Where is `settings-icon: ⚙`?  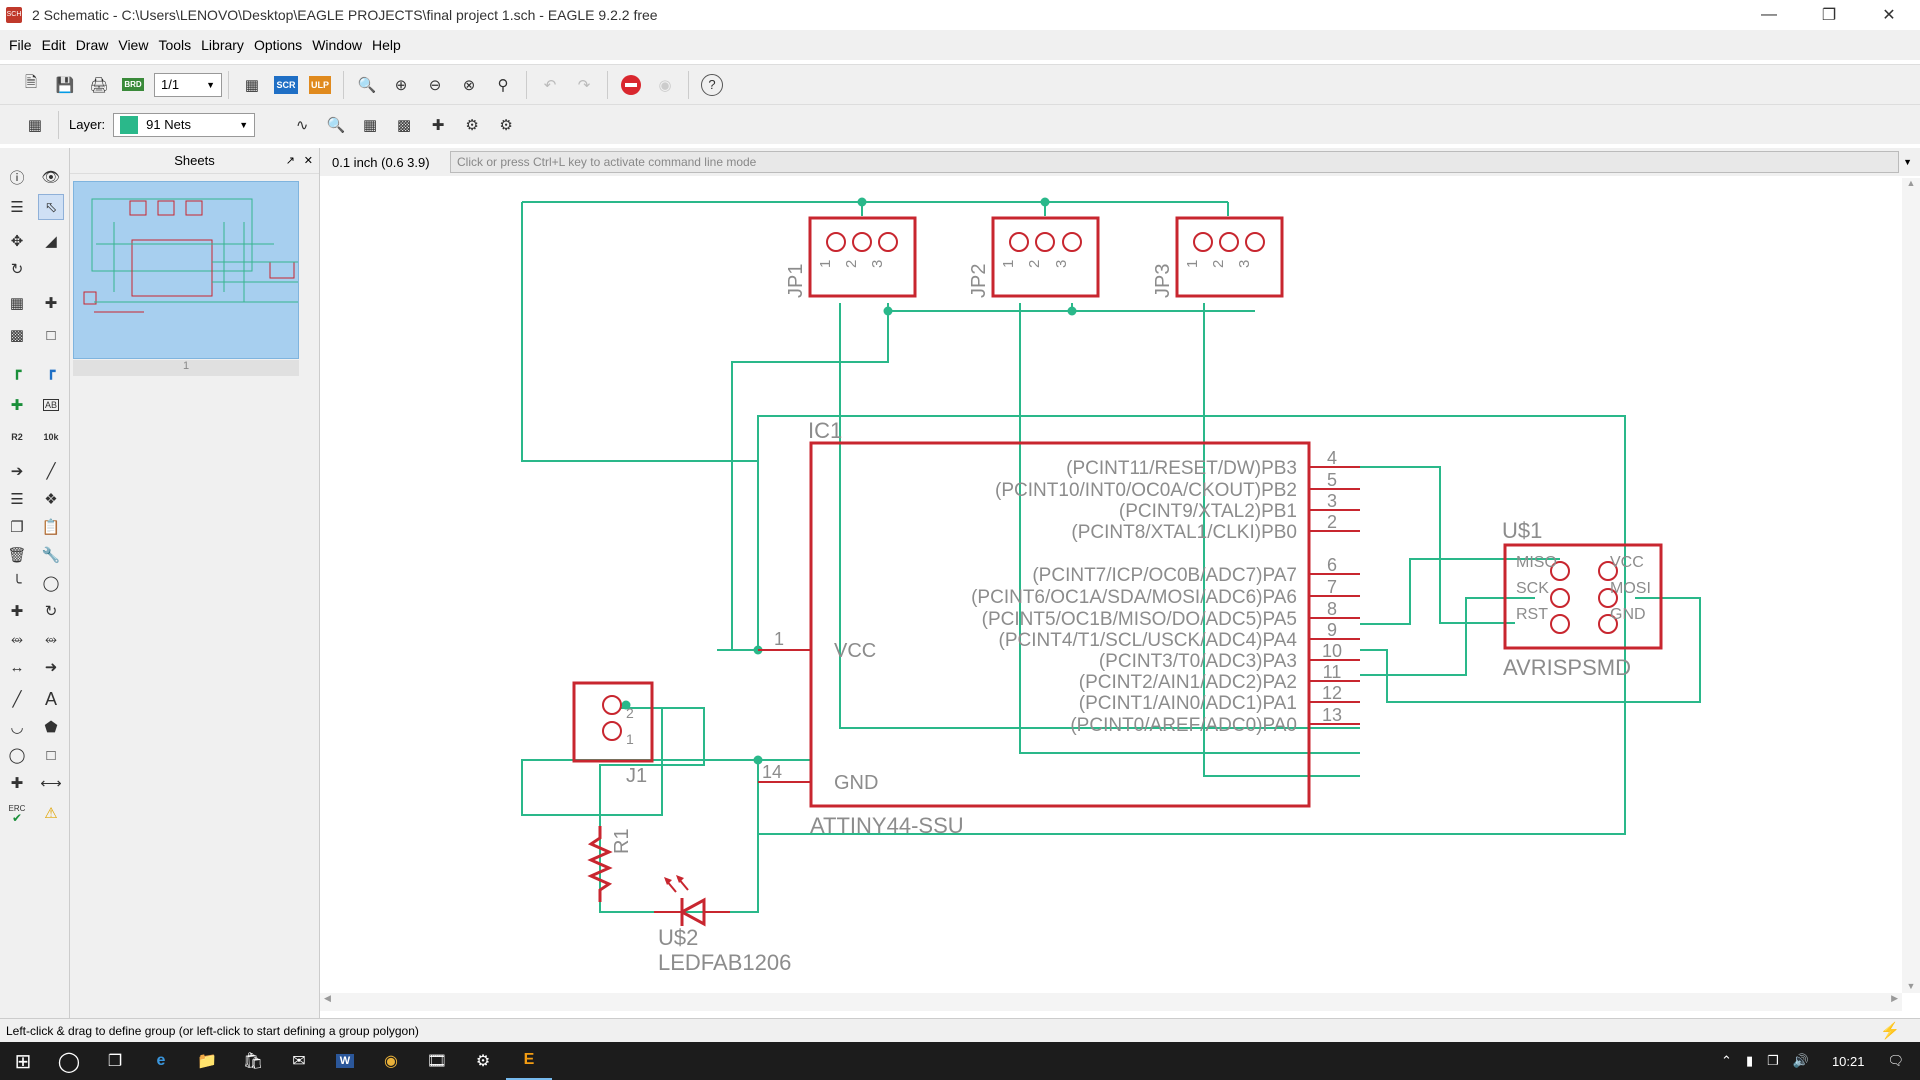
settings-icon: ⚙ is located at coordinates (472, 125).